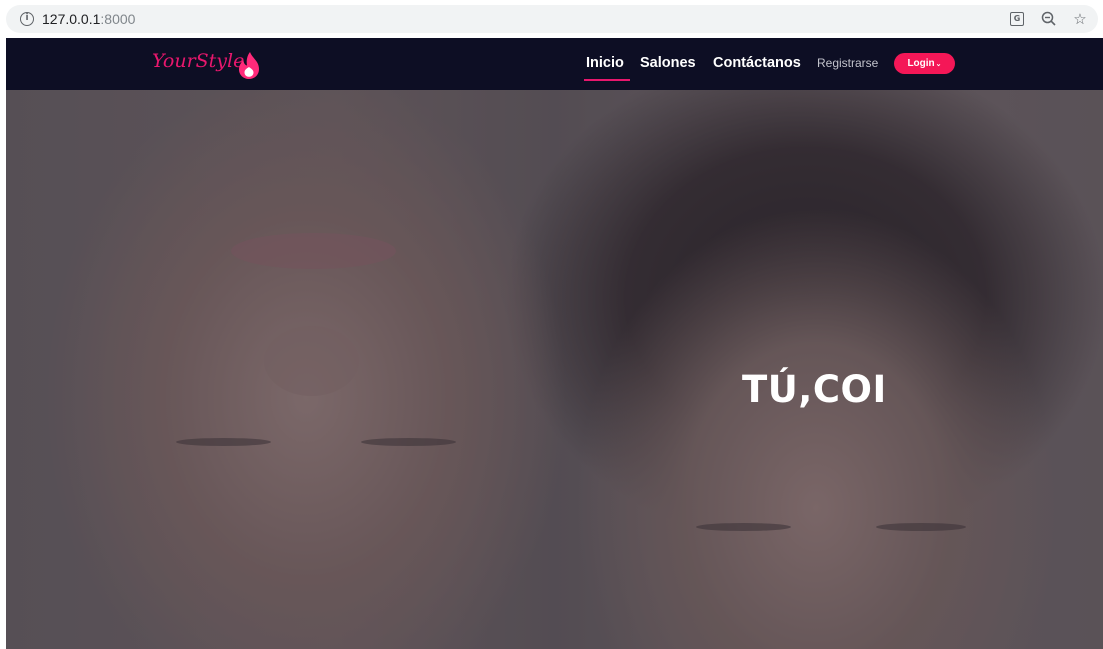 Image resolution: width=1103 pixels, height=649 pixels. I want to click on register-link: Registrarse, so click(847, 63).